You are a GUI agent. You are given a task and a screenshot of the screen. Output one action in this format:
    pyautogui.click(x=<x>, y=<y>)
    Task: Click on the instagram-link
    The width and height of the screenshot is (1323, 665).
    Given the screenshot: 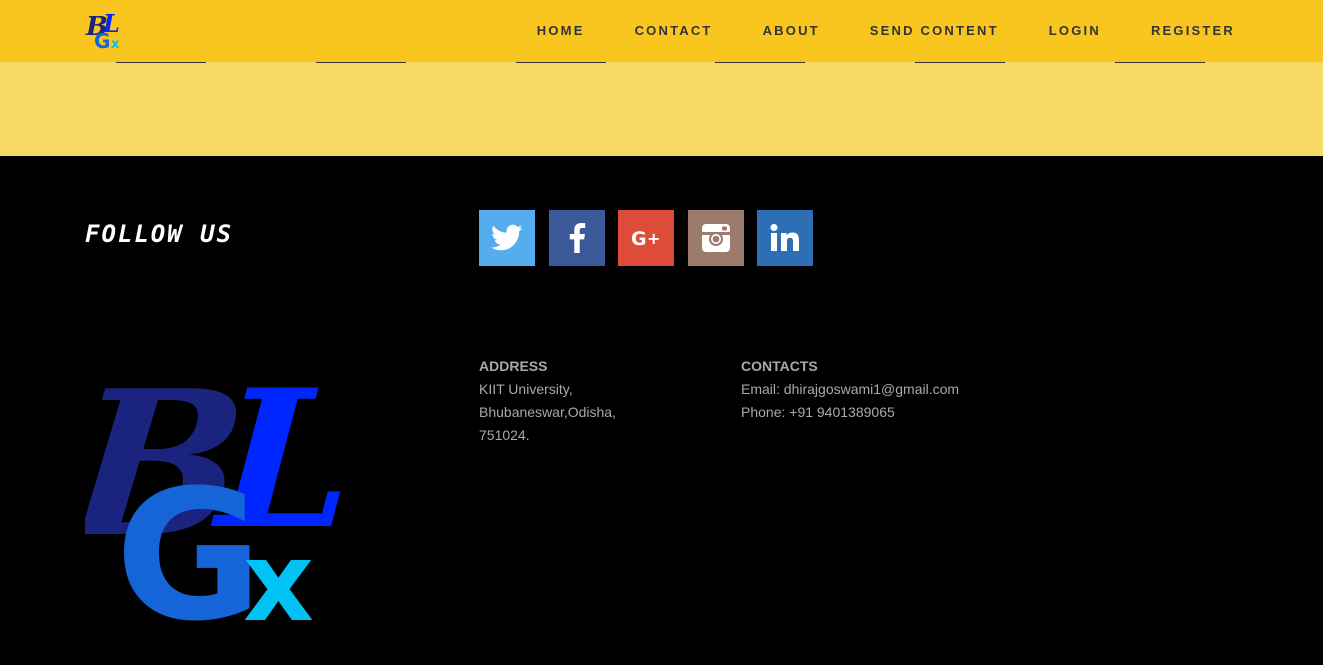 What is the action you would take?
    pyautogui.click(x=715, y=238)
    